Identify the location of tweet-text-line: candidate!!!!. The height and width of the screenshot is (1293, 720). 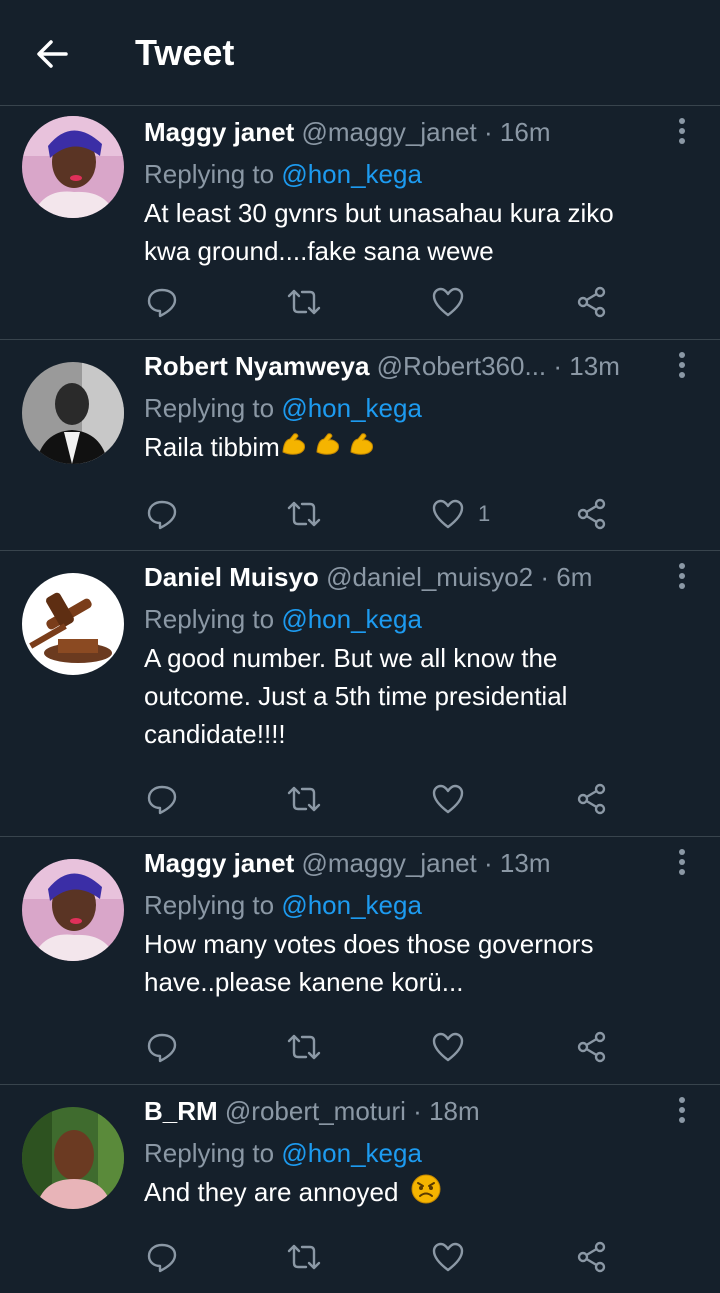
(215, 734).